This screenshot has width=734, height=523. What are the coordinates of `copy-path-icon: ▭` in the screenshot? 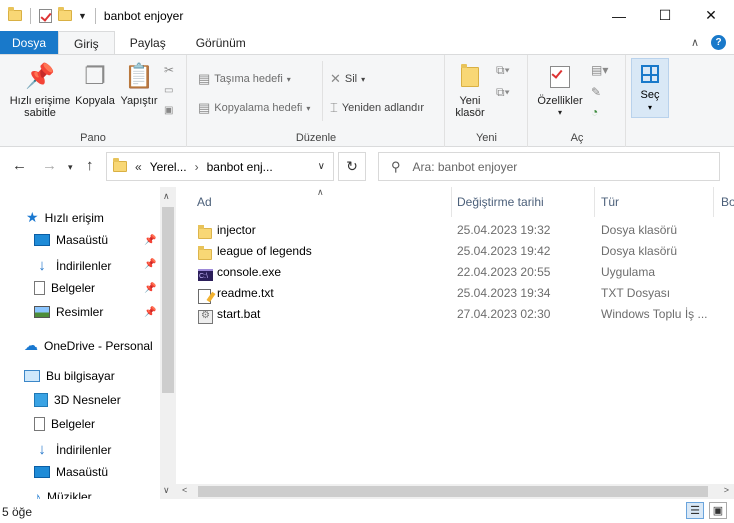 It's located at (168, 90).